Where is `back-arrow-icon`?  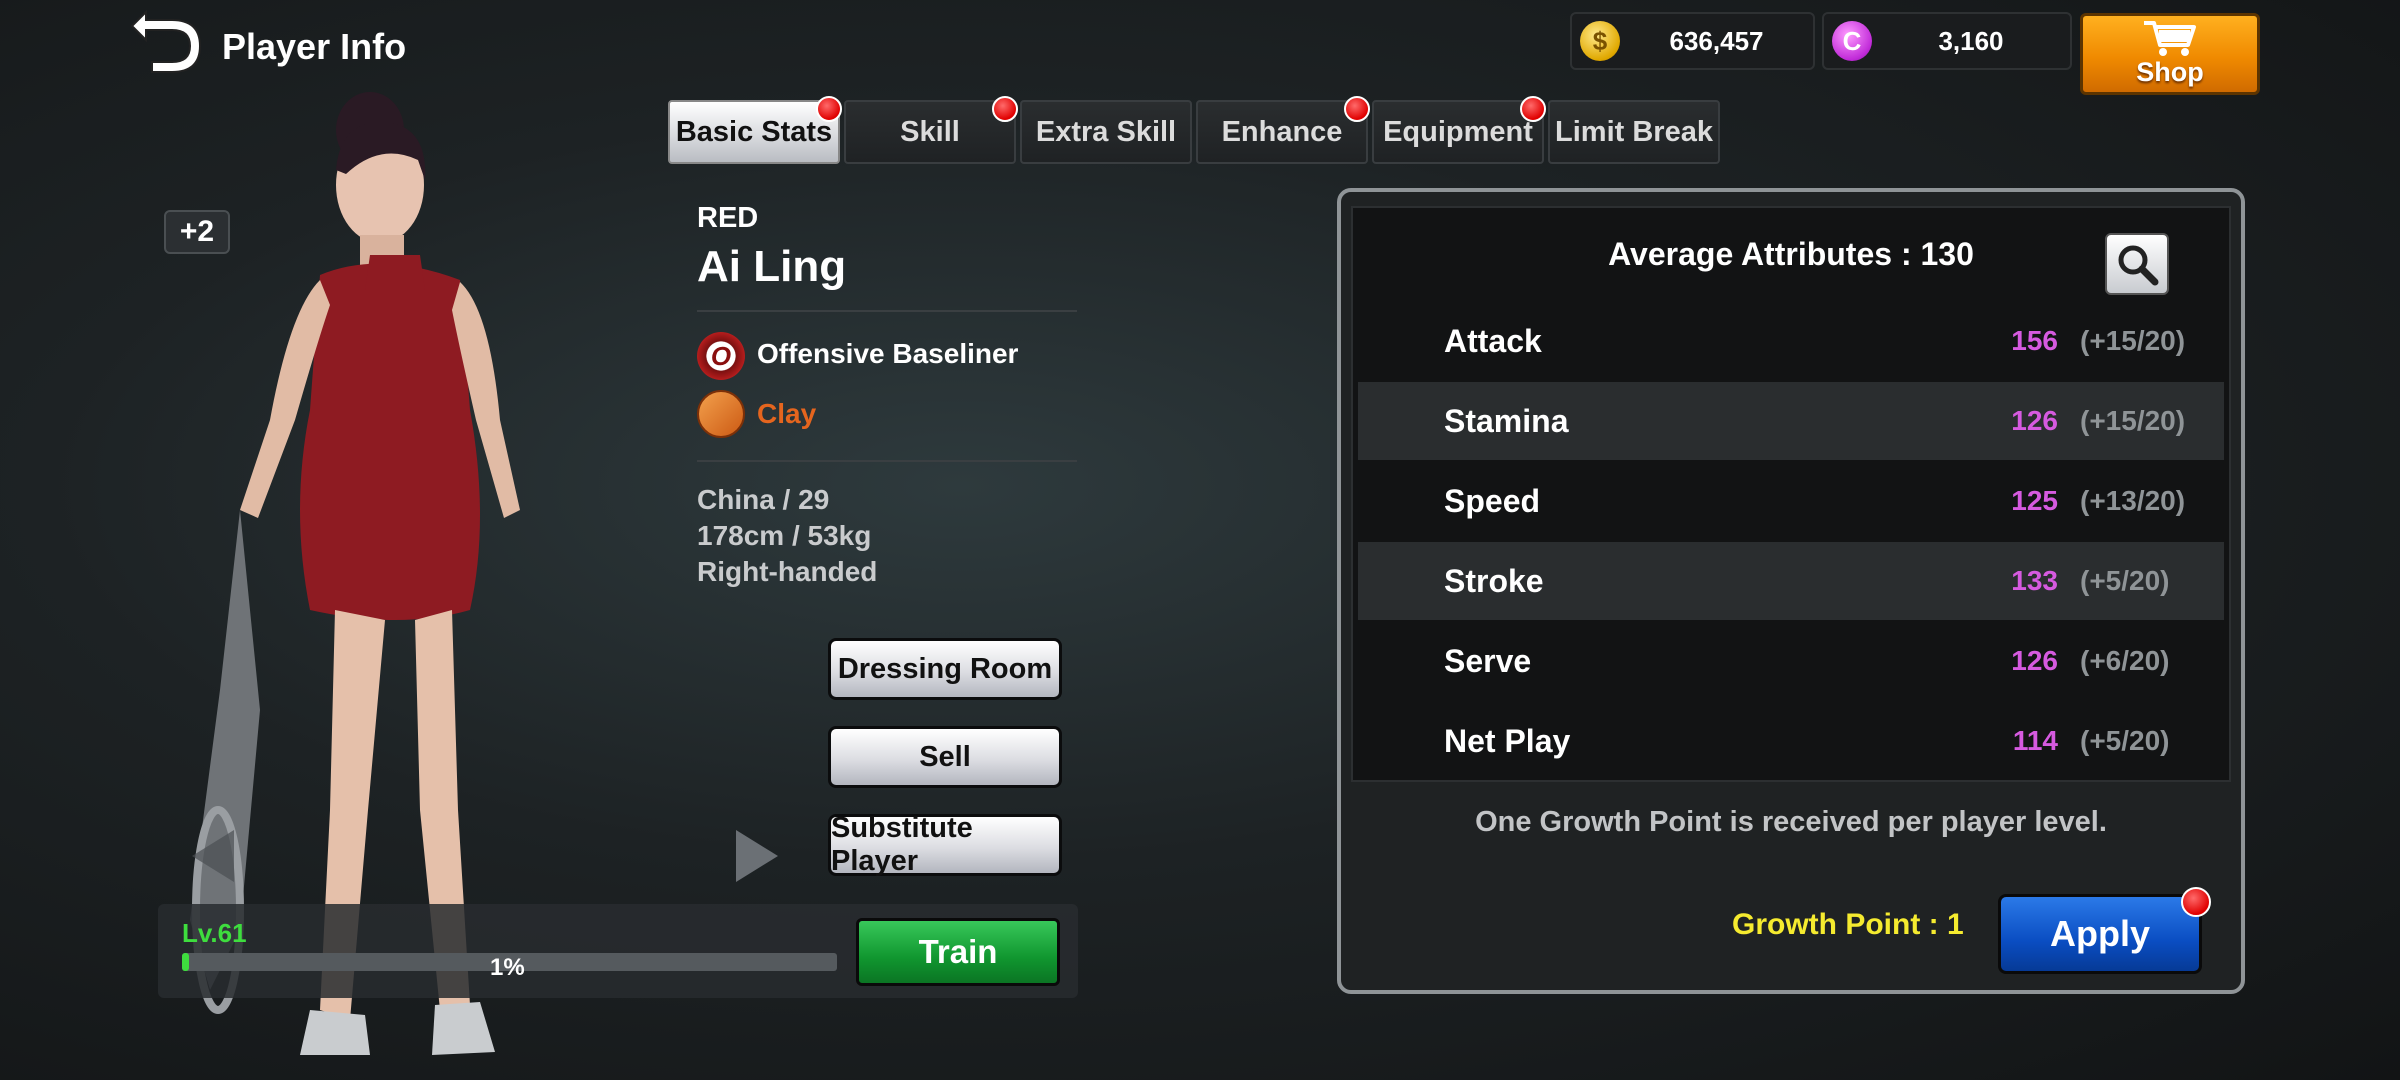
back-arrow-icon is located at coordinates (166, 41).